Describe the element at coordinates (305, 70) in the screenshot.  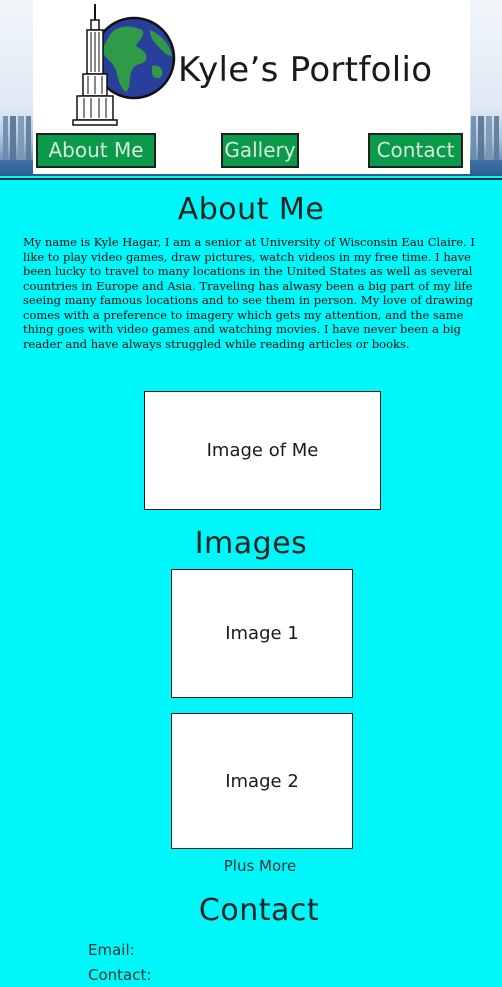
I see `site-title: Kyle’s Portfolio` at that location.